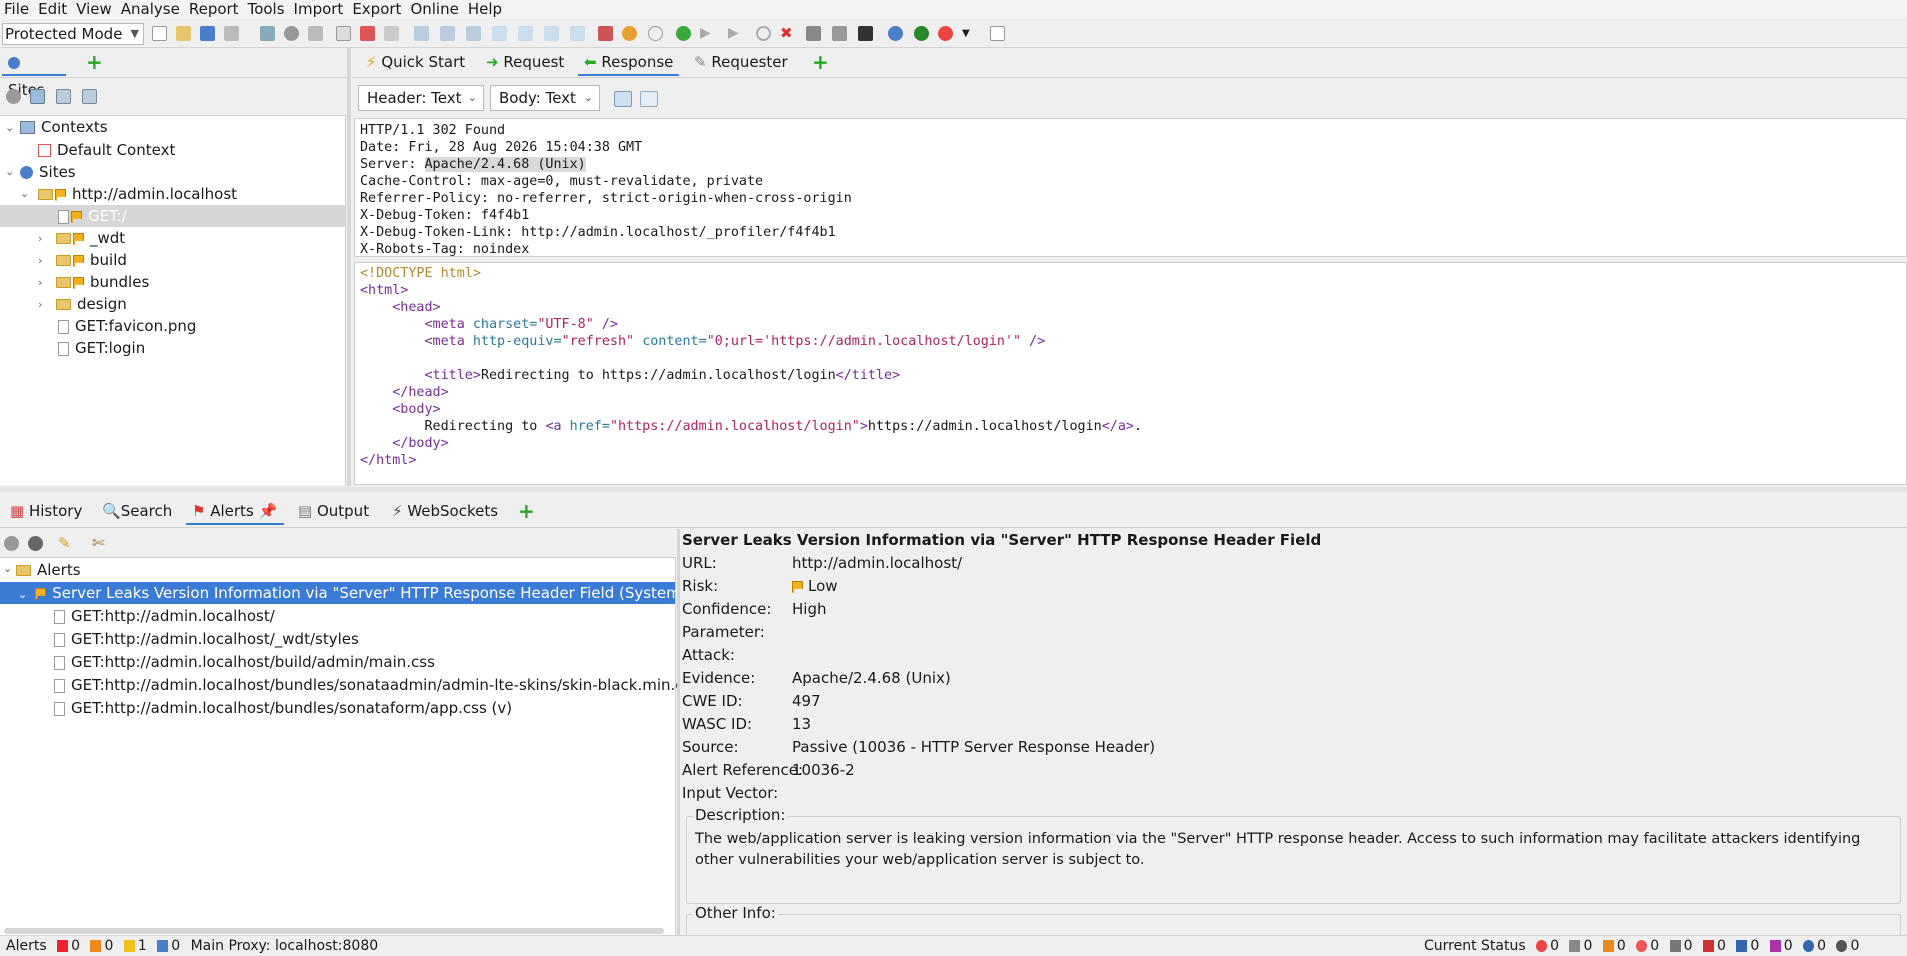 Image resolution: width=1907 pixels, height=956 pixels. I want to click on tab-request: ➜ Request, so click(525, 62).